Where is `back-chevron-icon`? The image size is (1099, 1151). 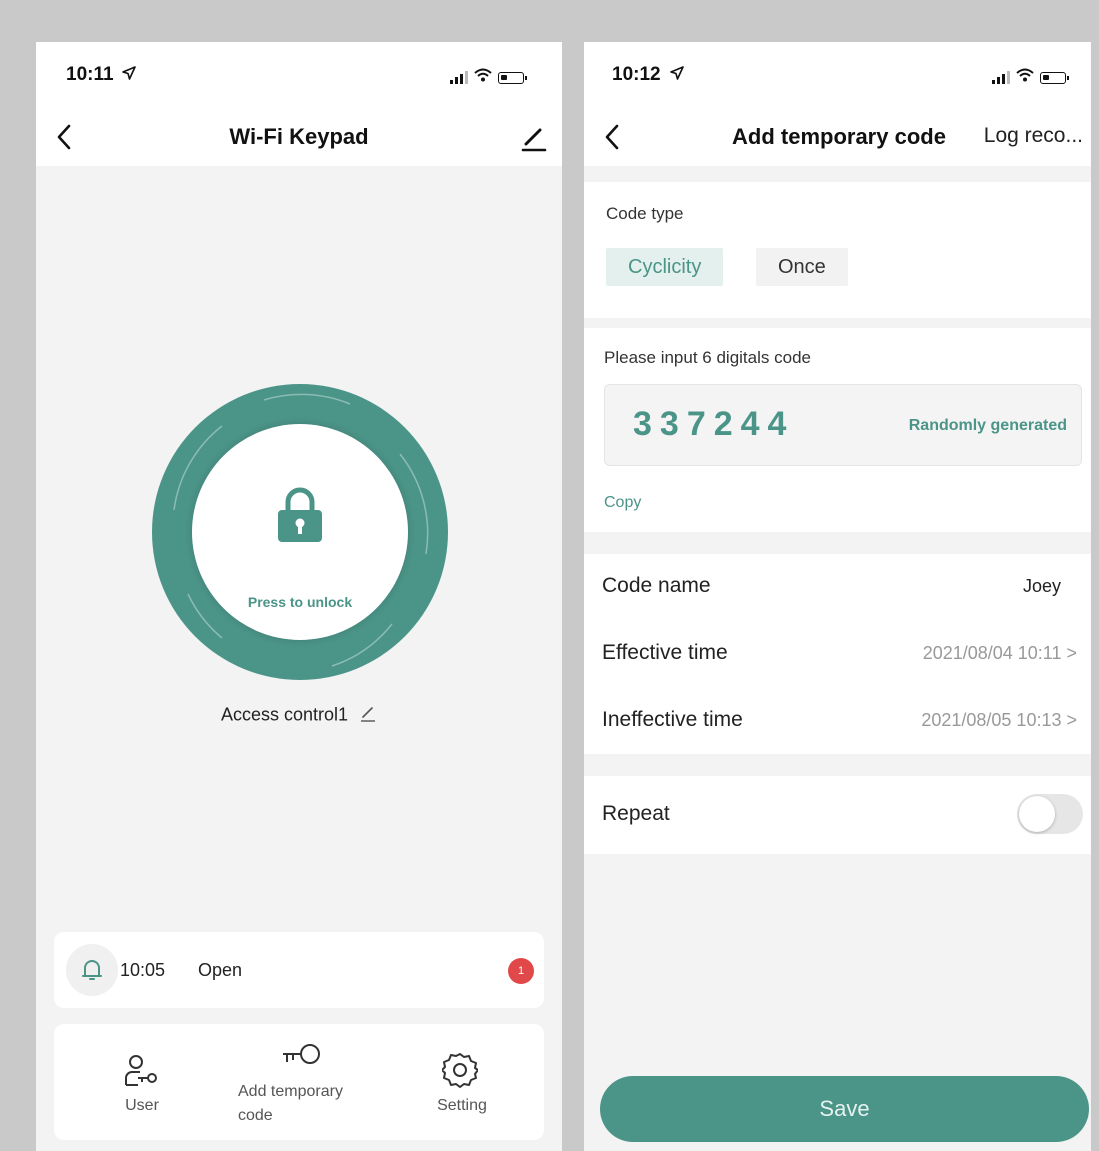 back-chevron-icon is located at coordinates (612, 139).